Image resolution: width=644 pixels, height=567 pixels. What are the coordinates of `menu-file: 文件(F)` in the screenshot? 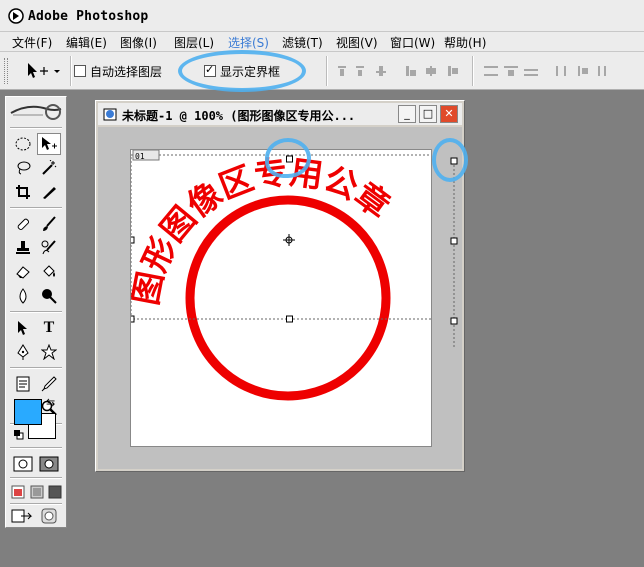 It's located at (32, 42).